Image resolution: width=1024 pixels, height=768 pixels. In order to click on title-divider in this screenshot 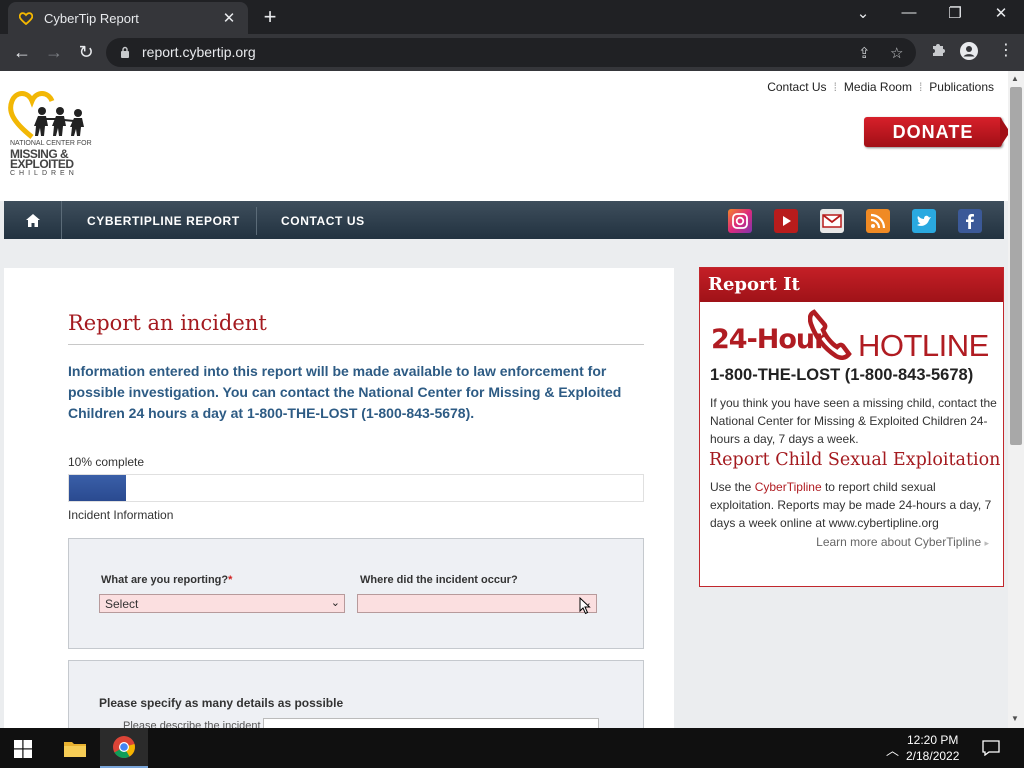, I will do `click(356, 344)`.